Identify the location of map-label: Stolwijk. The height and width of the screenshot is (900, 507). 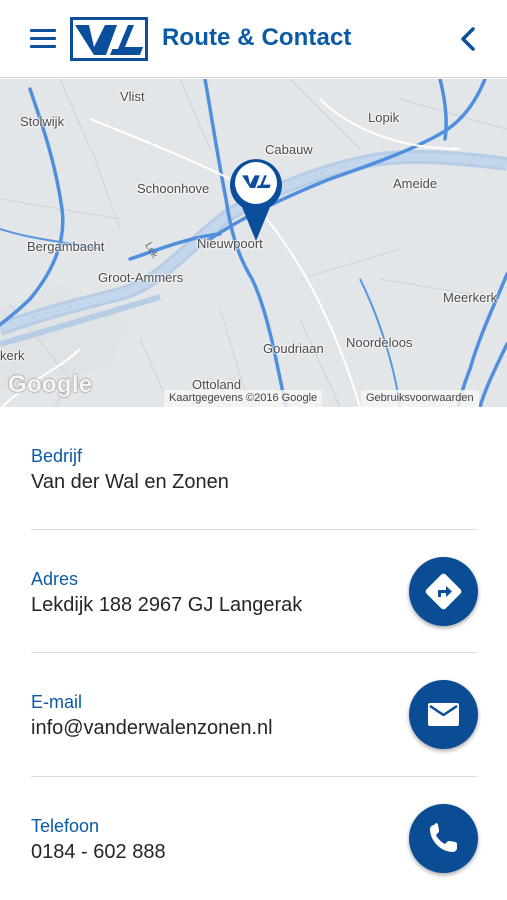
(42, 121).